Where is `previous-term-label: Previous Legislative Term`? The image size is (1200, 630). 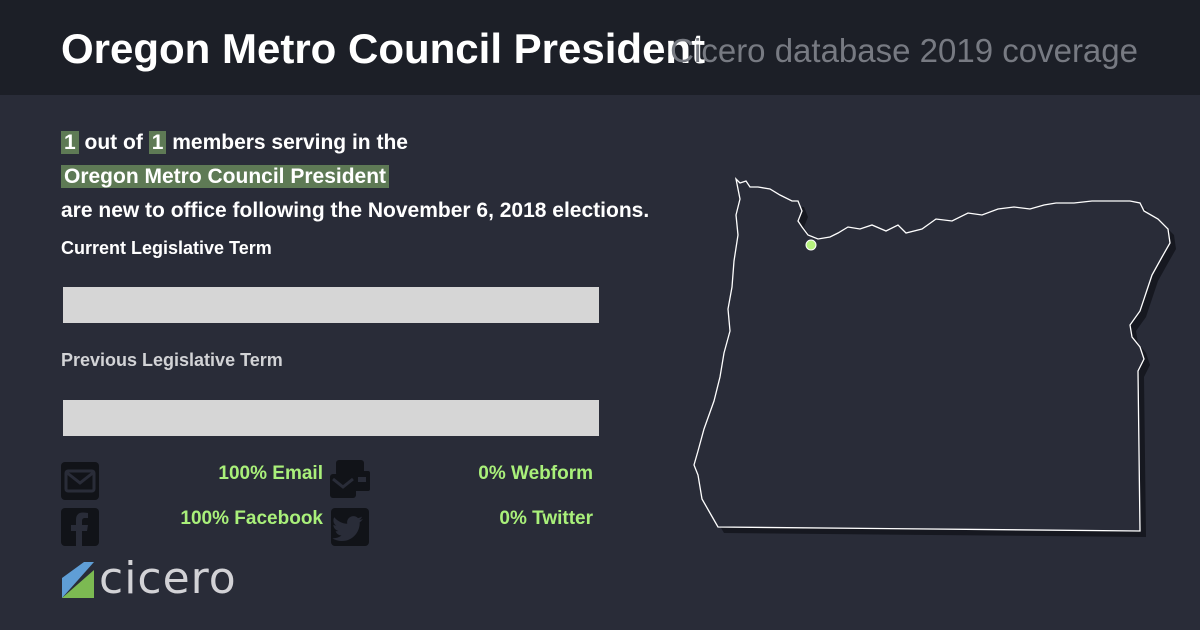
previous-term-label: Previous Legislative Term is located at coordinates (172, 360).